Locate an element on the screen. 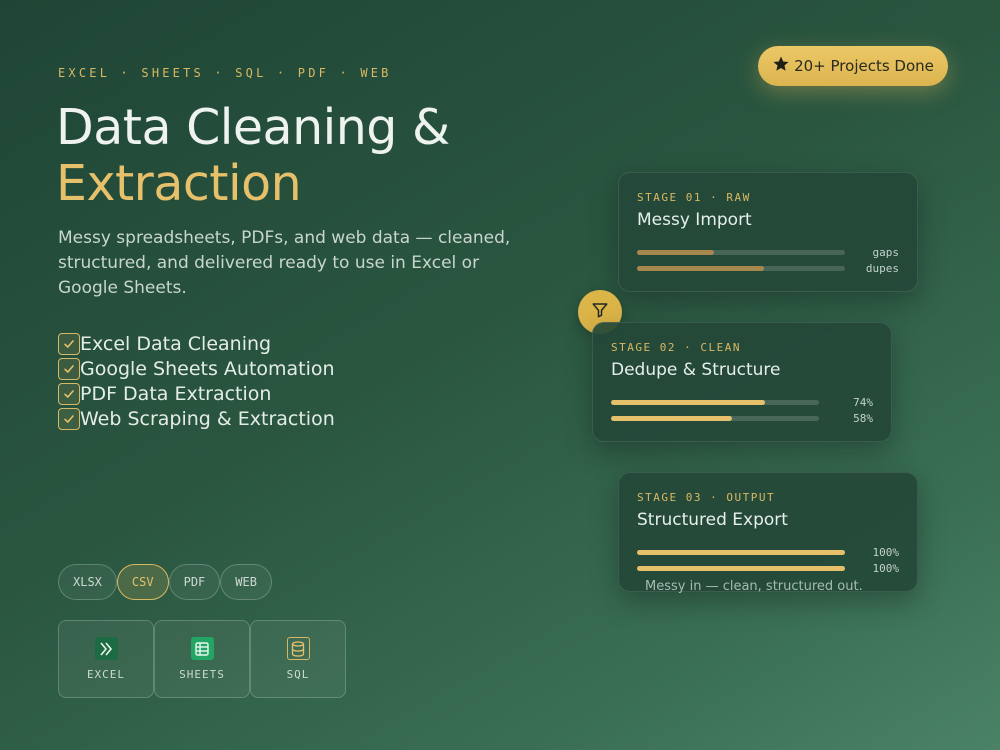  chip-csv: CSV is located at coordinates (142, 582).